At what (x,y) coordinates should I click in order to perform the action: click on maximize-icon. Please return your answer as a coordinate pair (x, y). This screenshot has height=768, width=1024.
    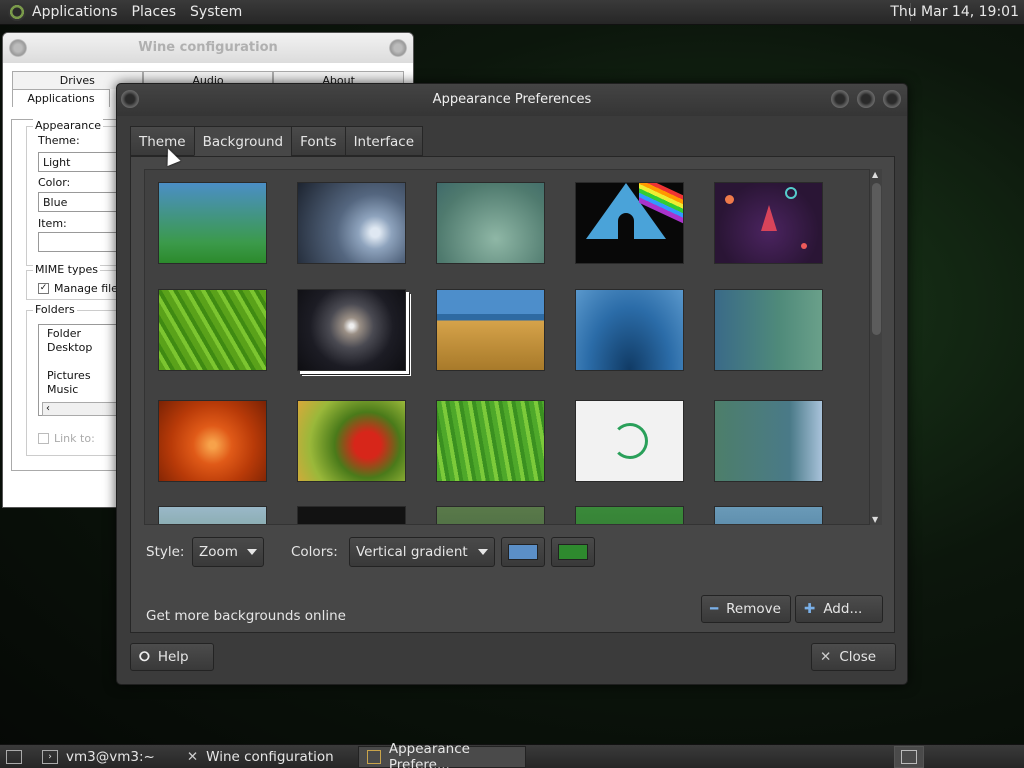
    Looking at the image, I should click on (866, 99).